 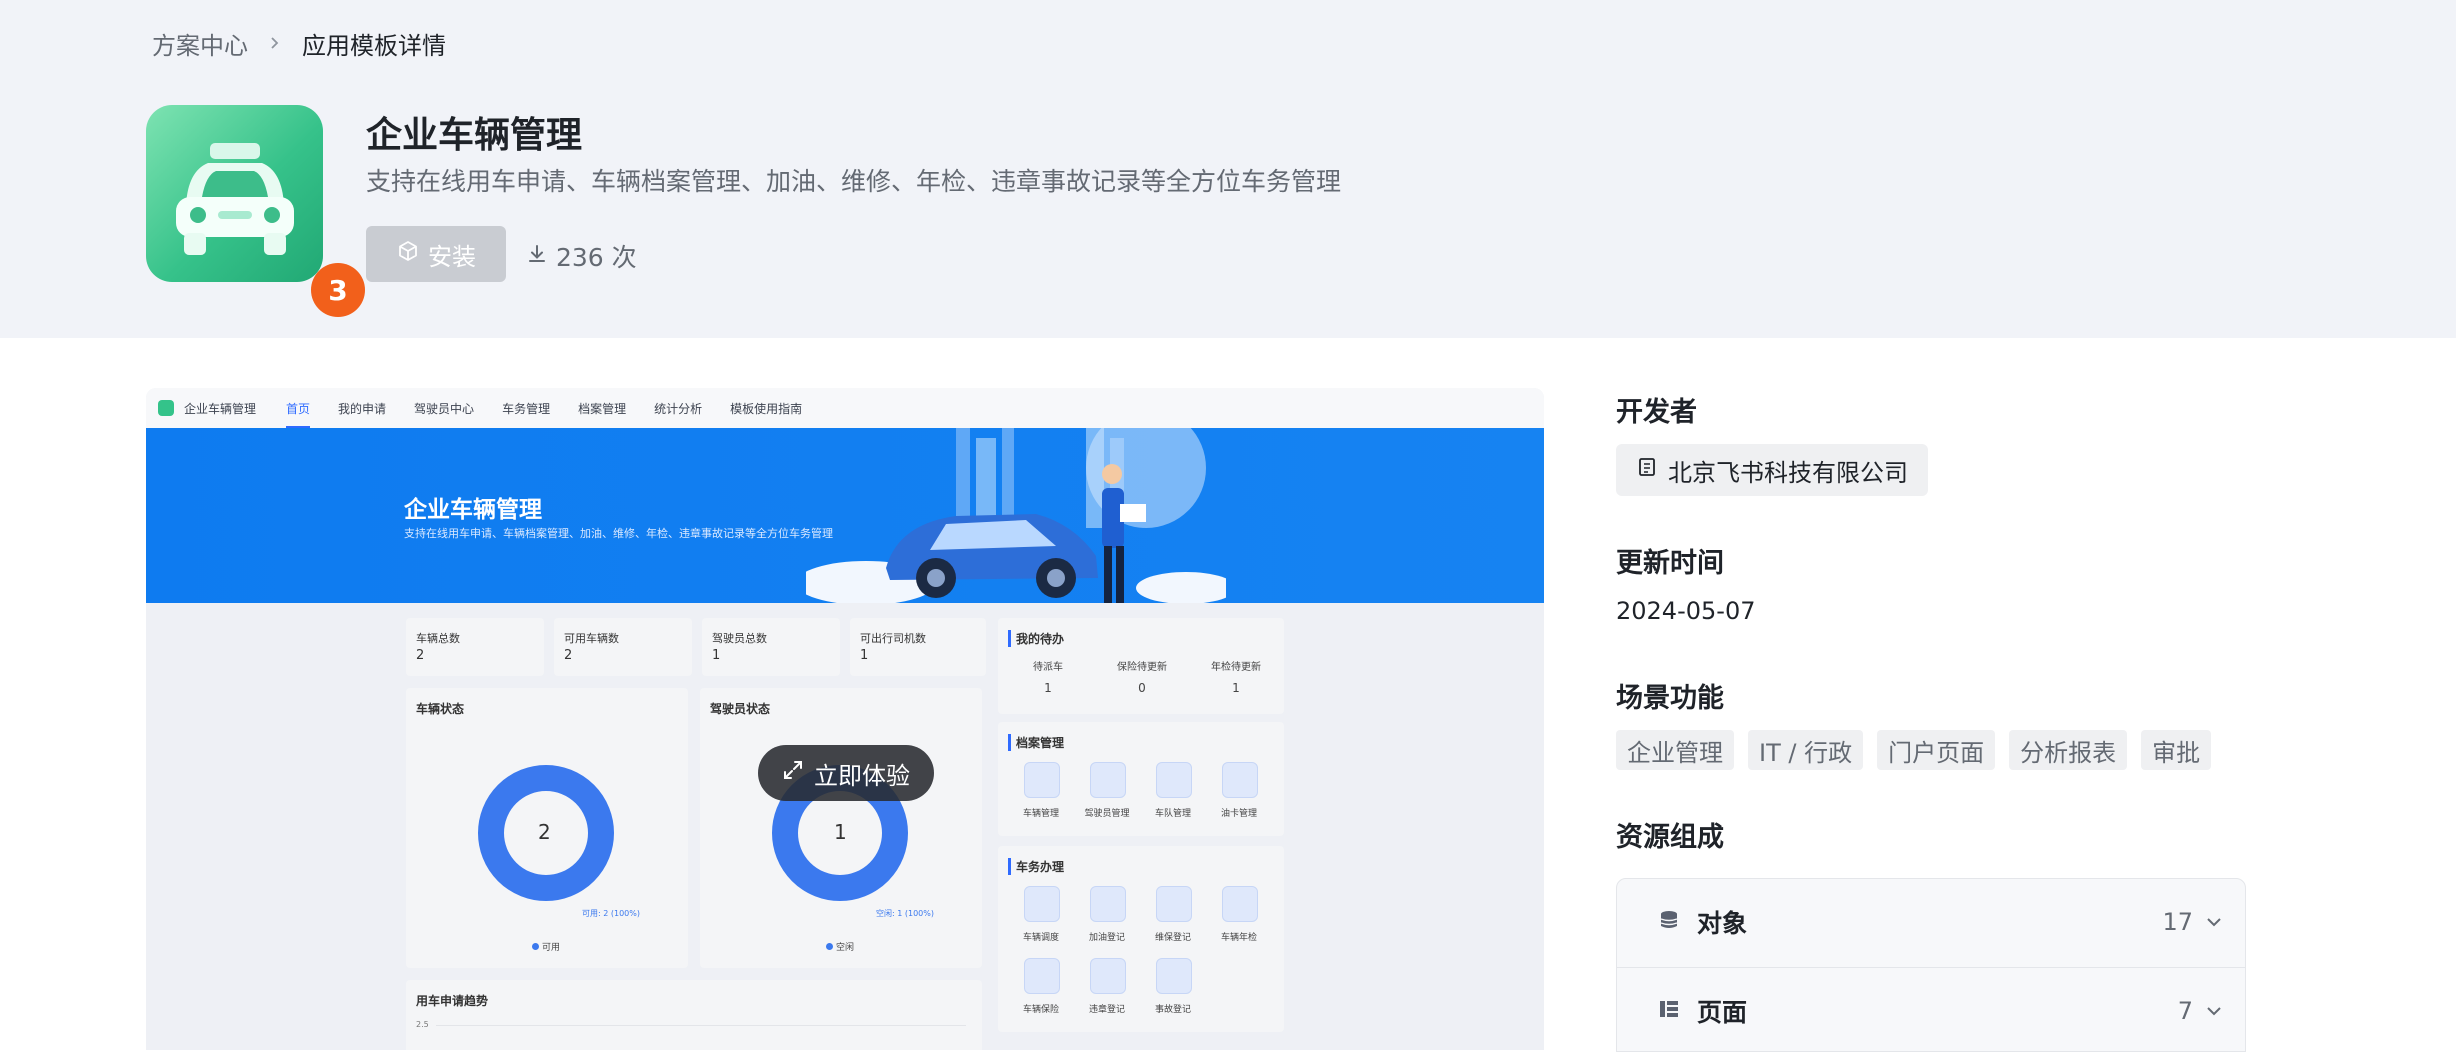 What do you see at coordinates (1669, 1011) in the screenshot?
I see `layout-icon` at bounding box center [1669, 1011].